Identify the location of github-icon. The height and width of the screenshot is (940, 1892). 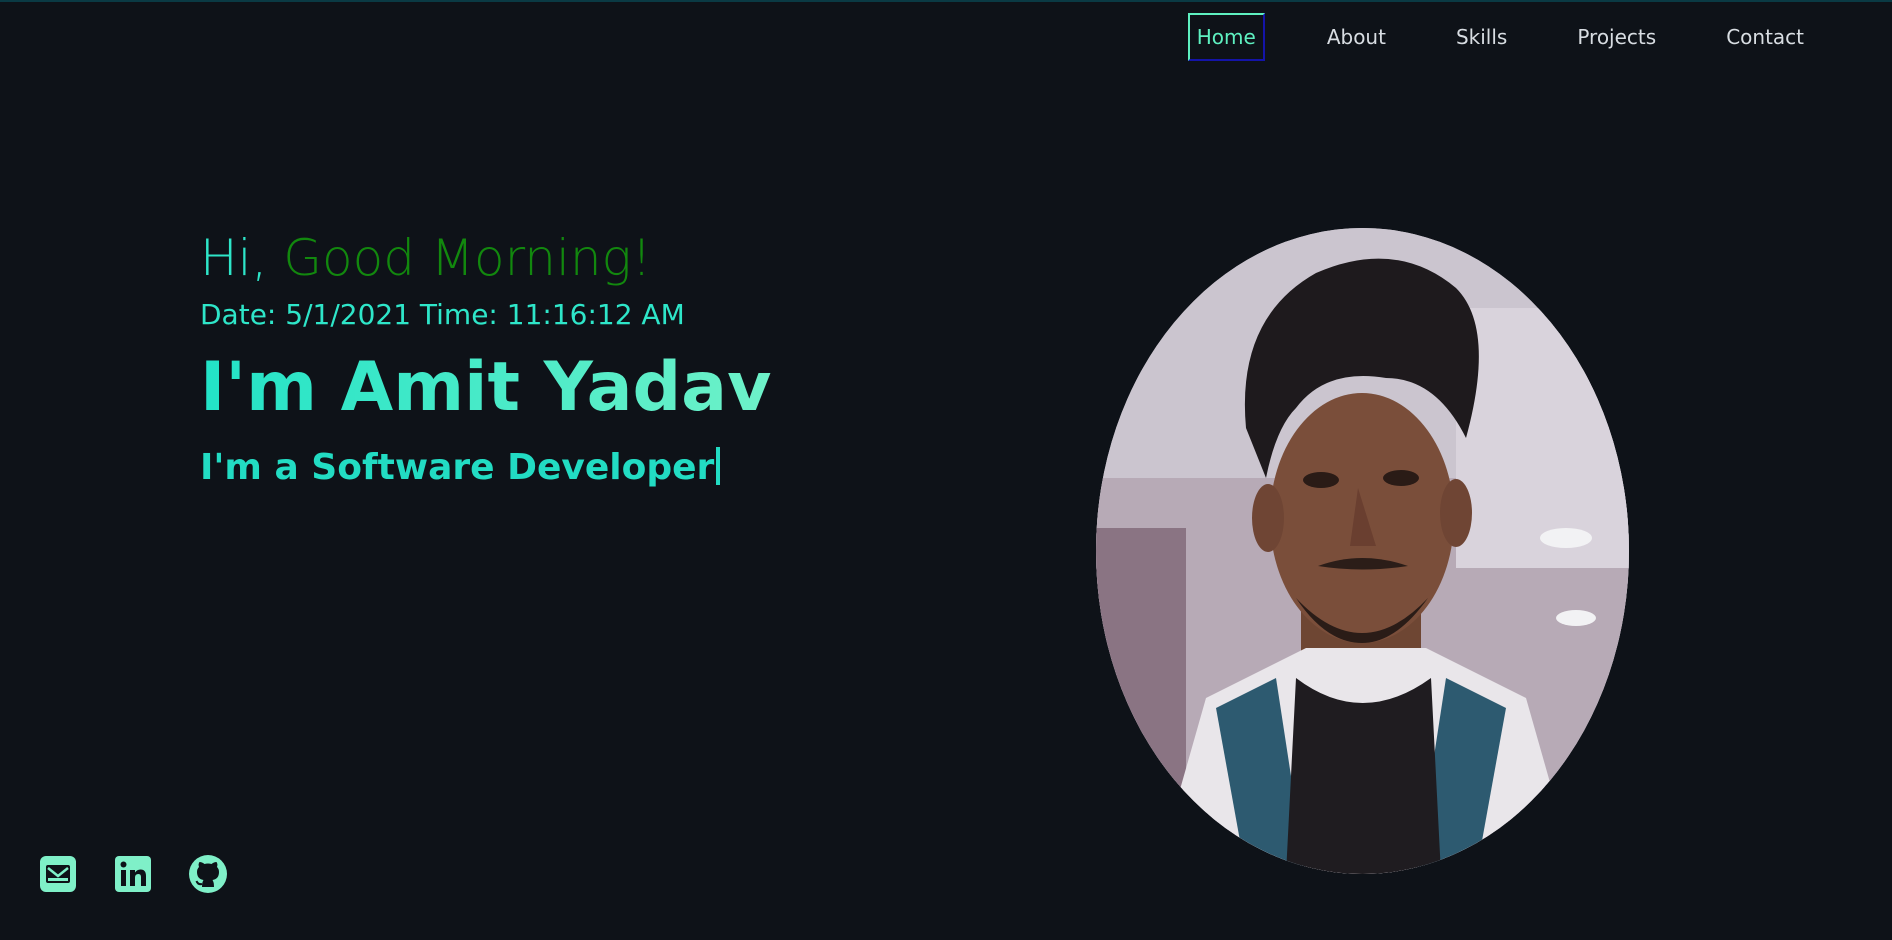
(208, 874).